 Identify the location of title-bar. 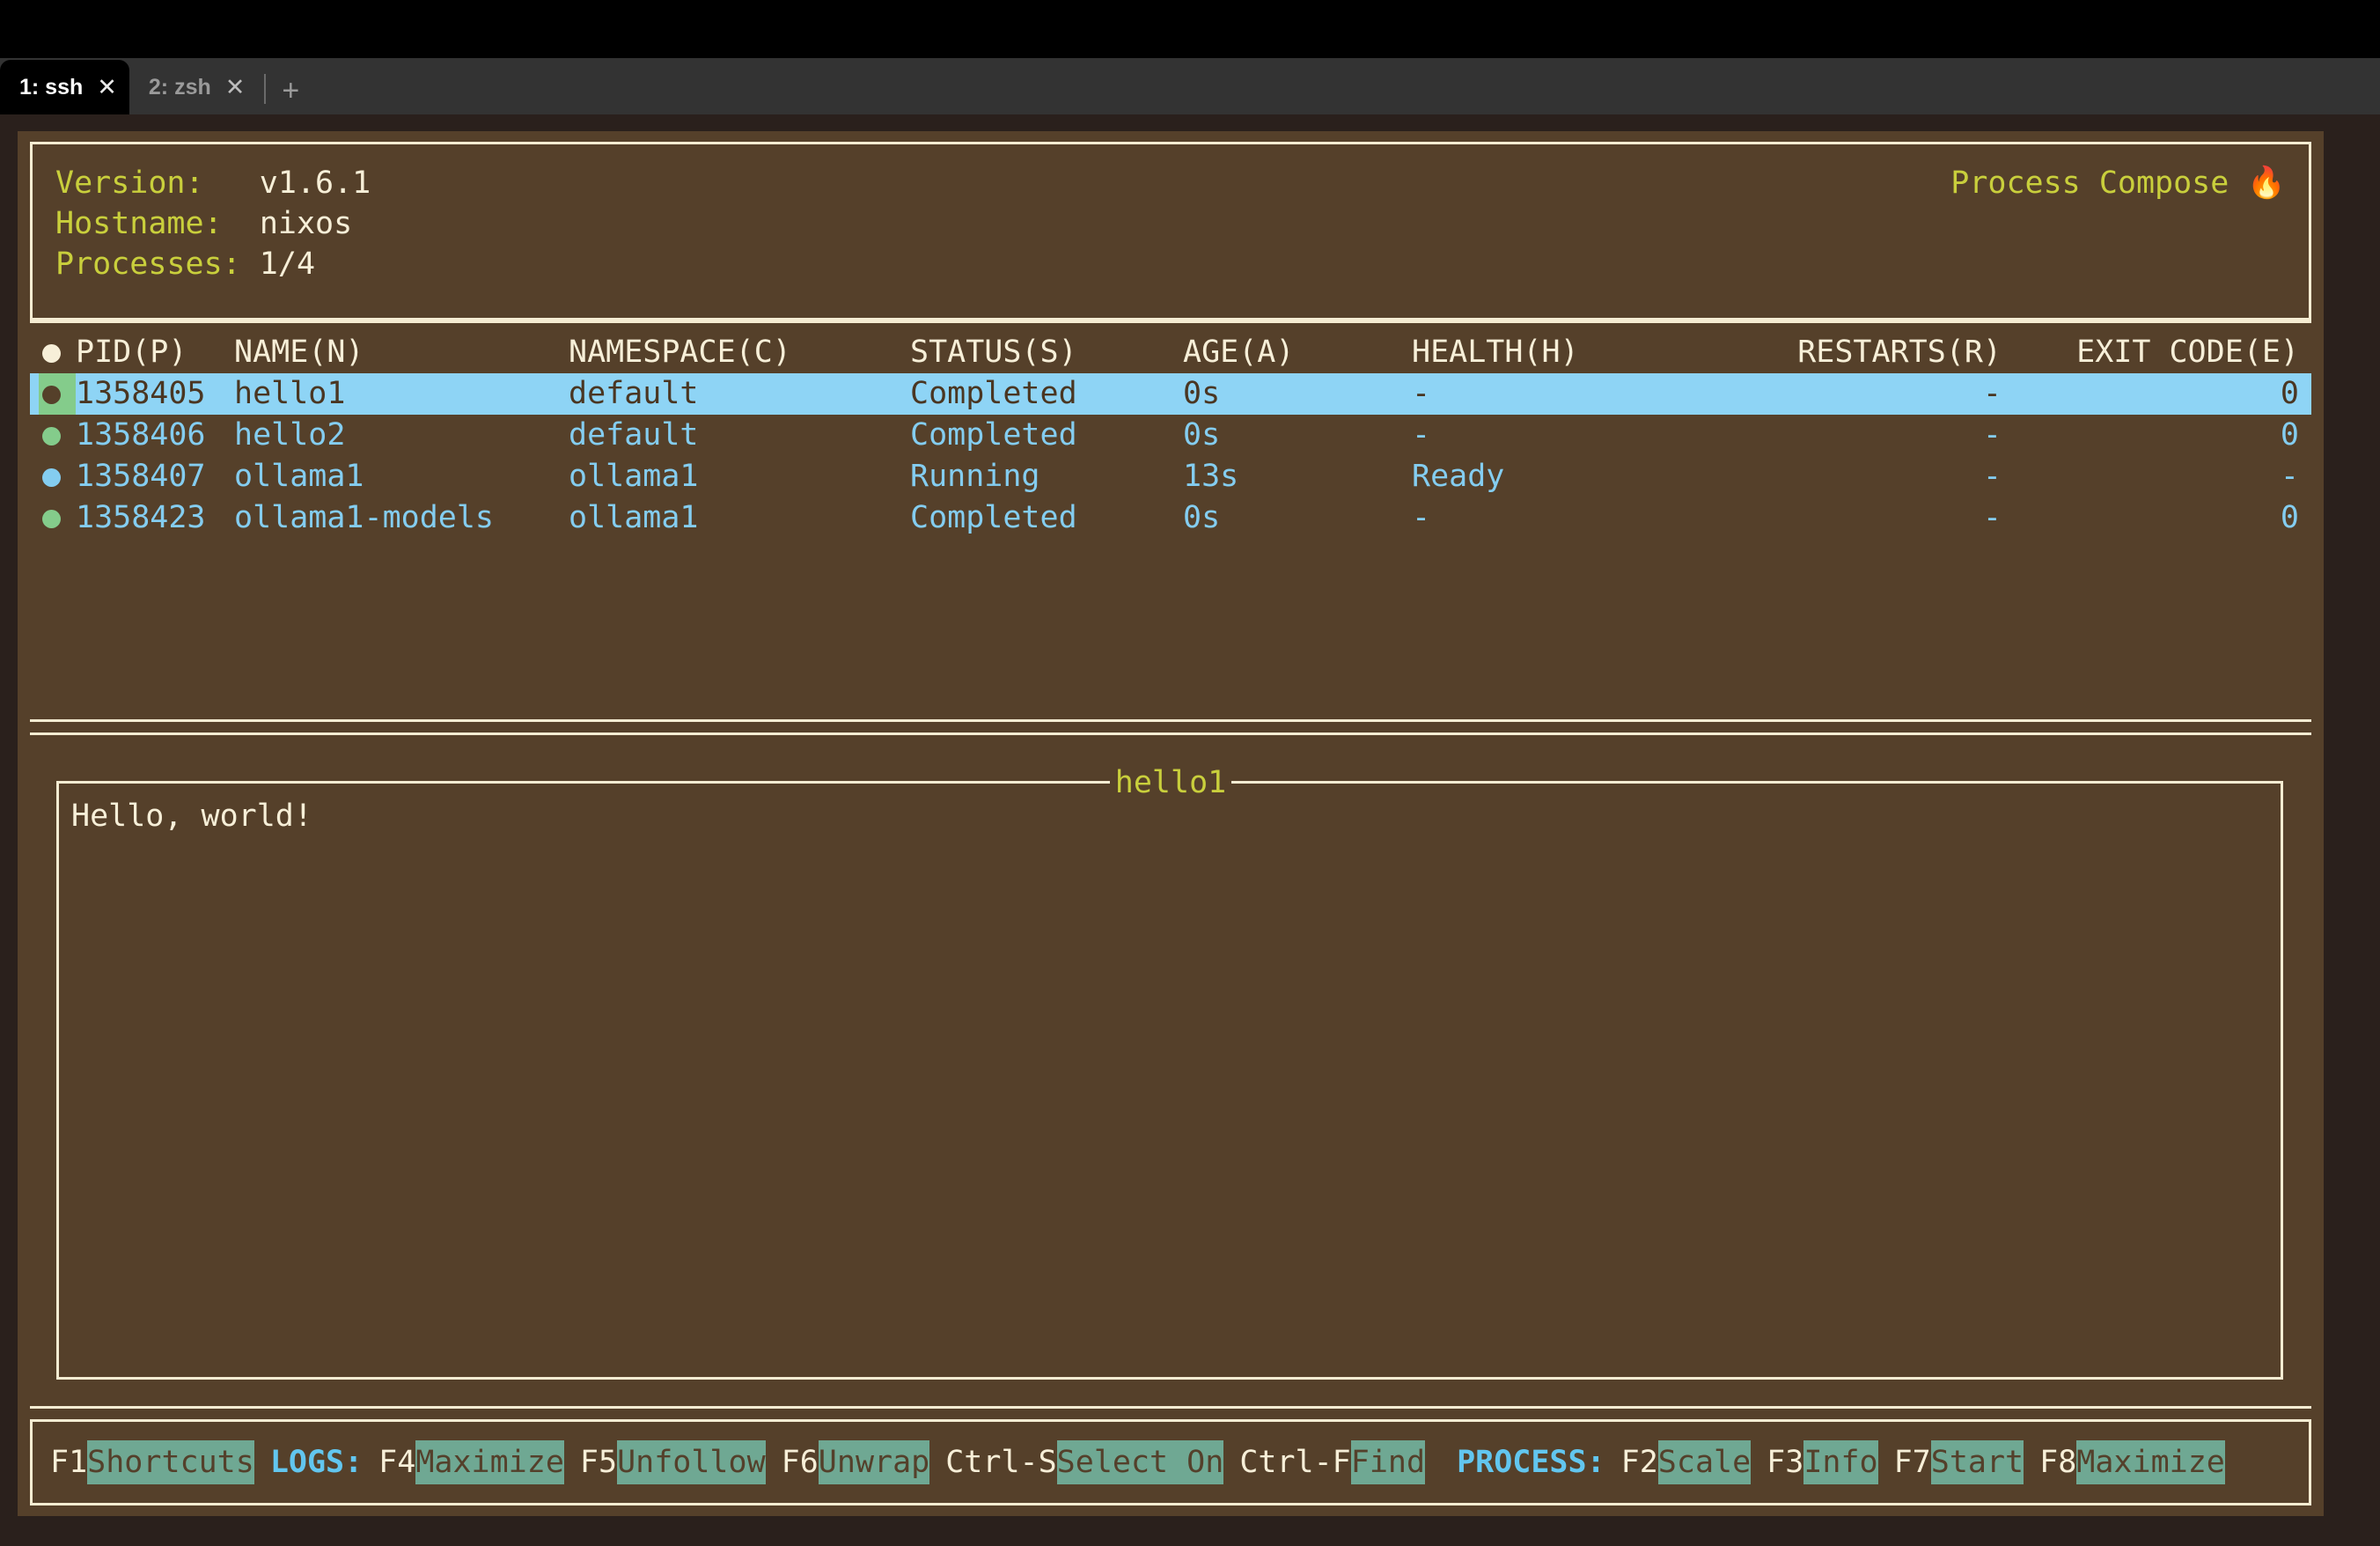
(1190, 29).